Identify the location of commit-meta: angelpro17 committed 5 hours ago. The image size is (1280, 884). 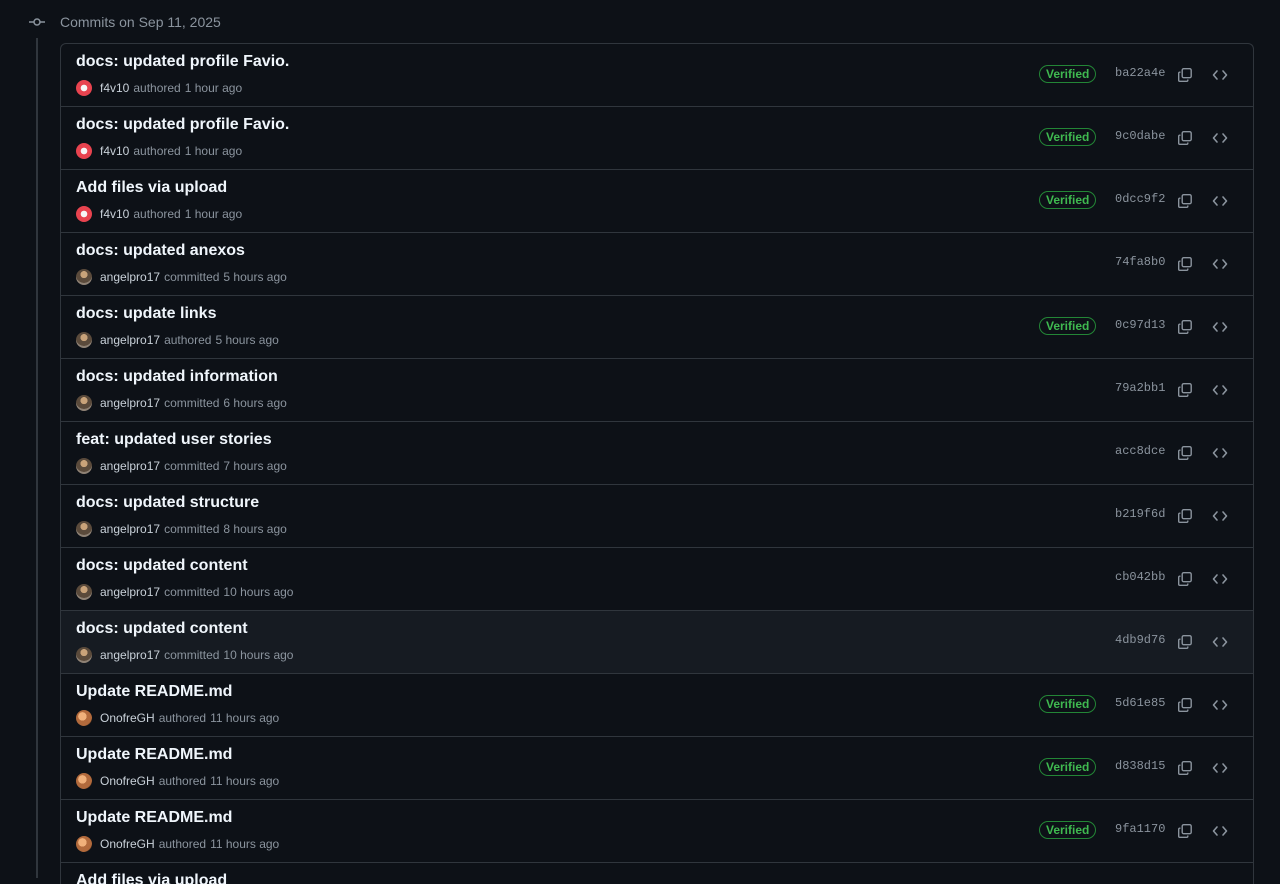
(181, 277).